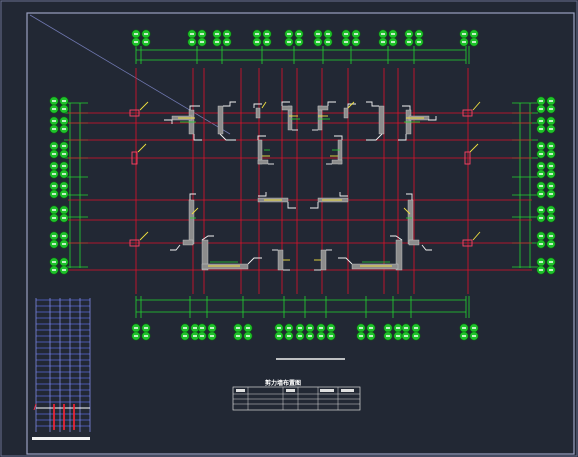 The width and height of the screenshot is (578, 457). I want to click on floor-schedule-table, so click(61, 369).